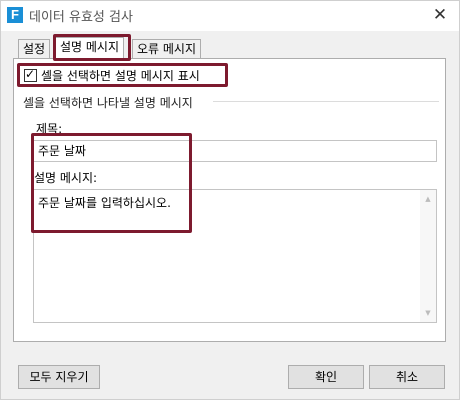 The image size is (460, 400). What do you see at coordinates (49, 129) in the screenshot?
I see `title-label: 제목:` at bounding box center [49, 129].